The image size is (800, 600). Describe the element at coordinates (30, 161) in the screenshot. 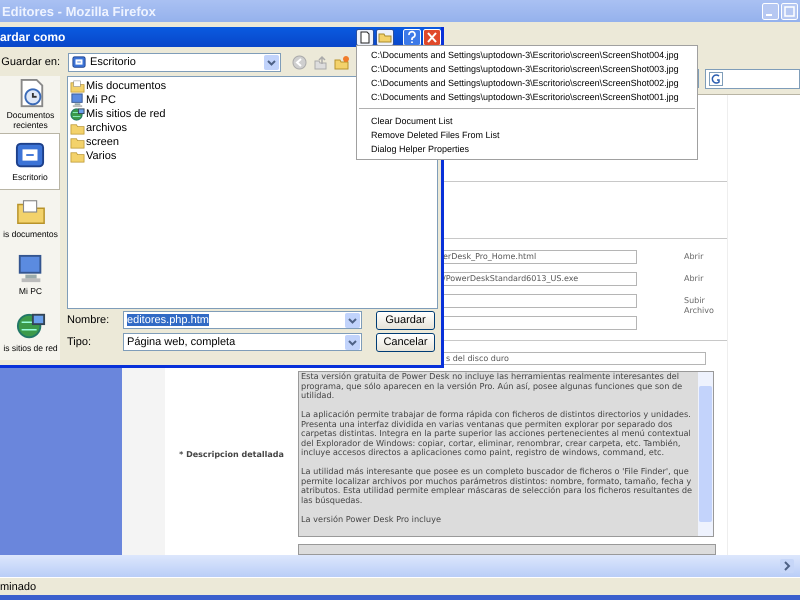

I see `places-item: Escritorio` at that location.